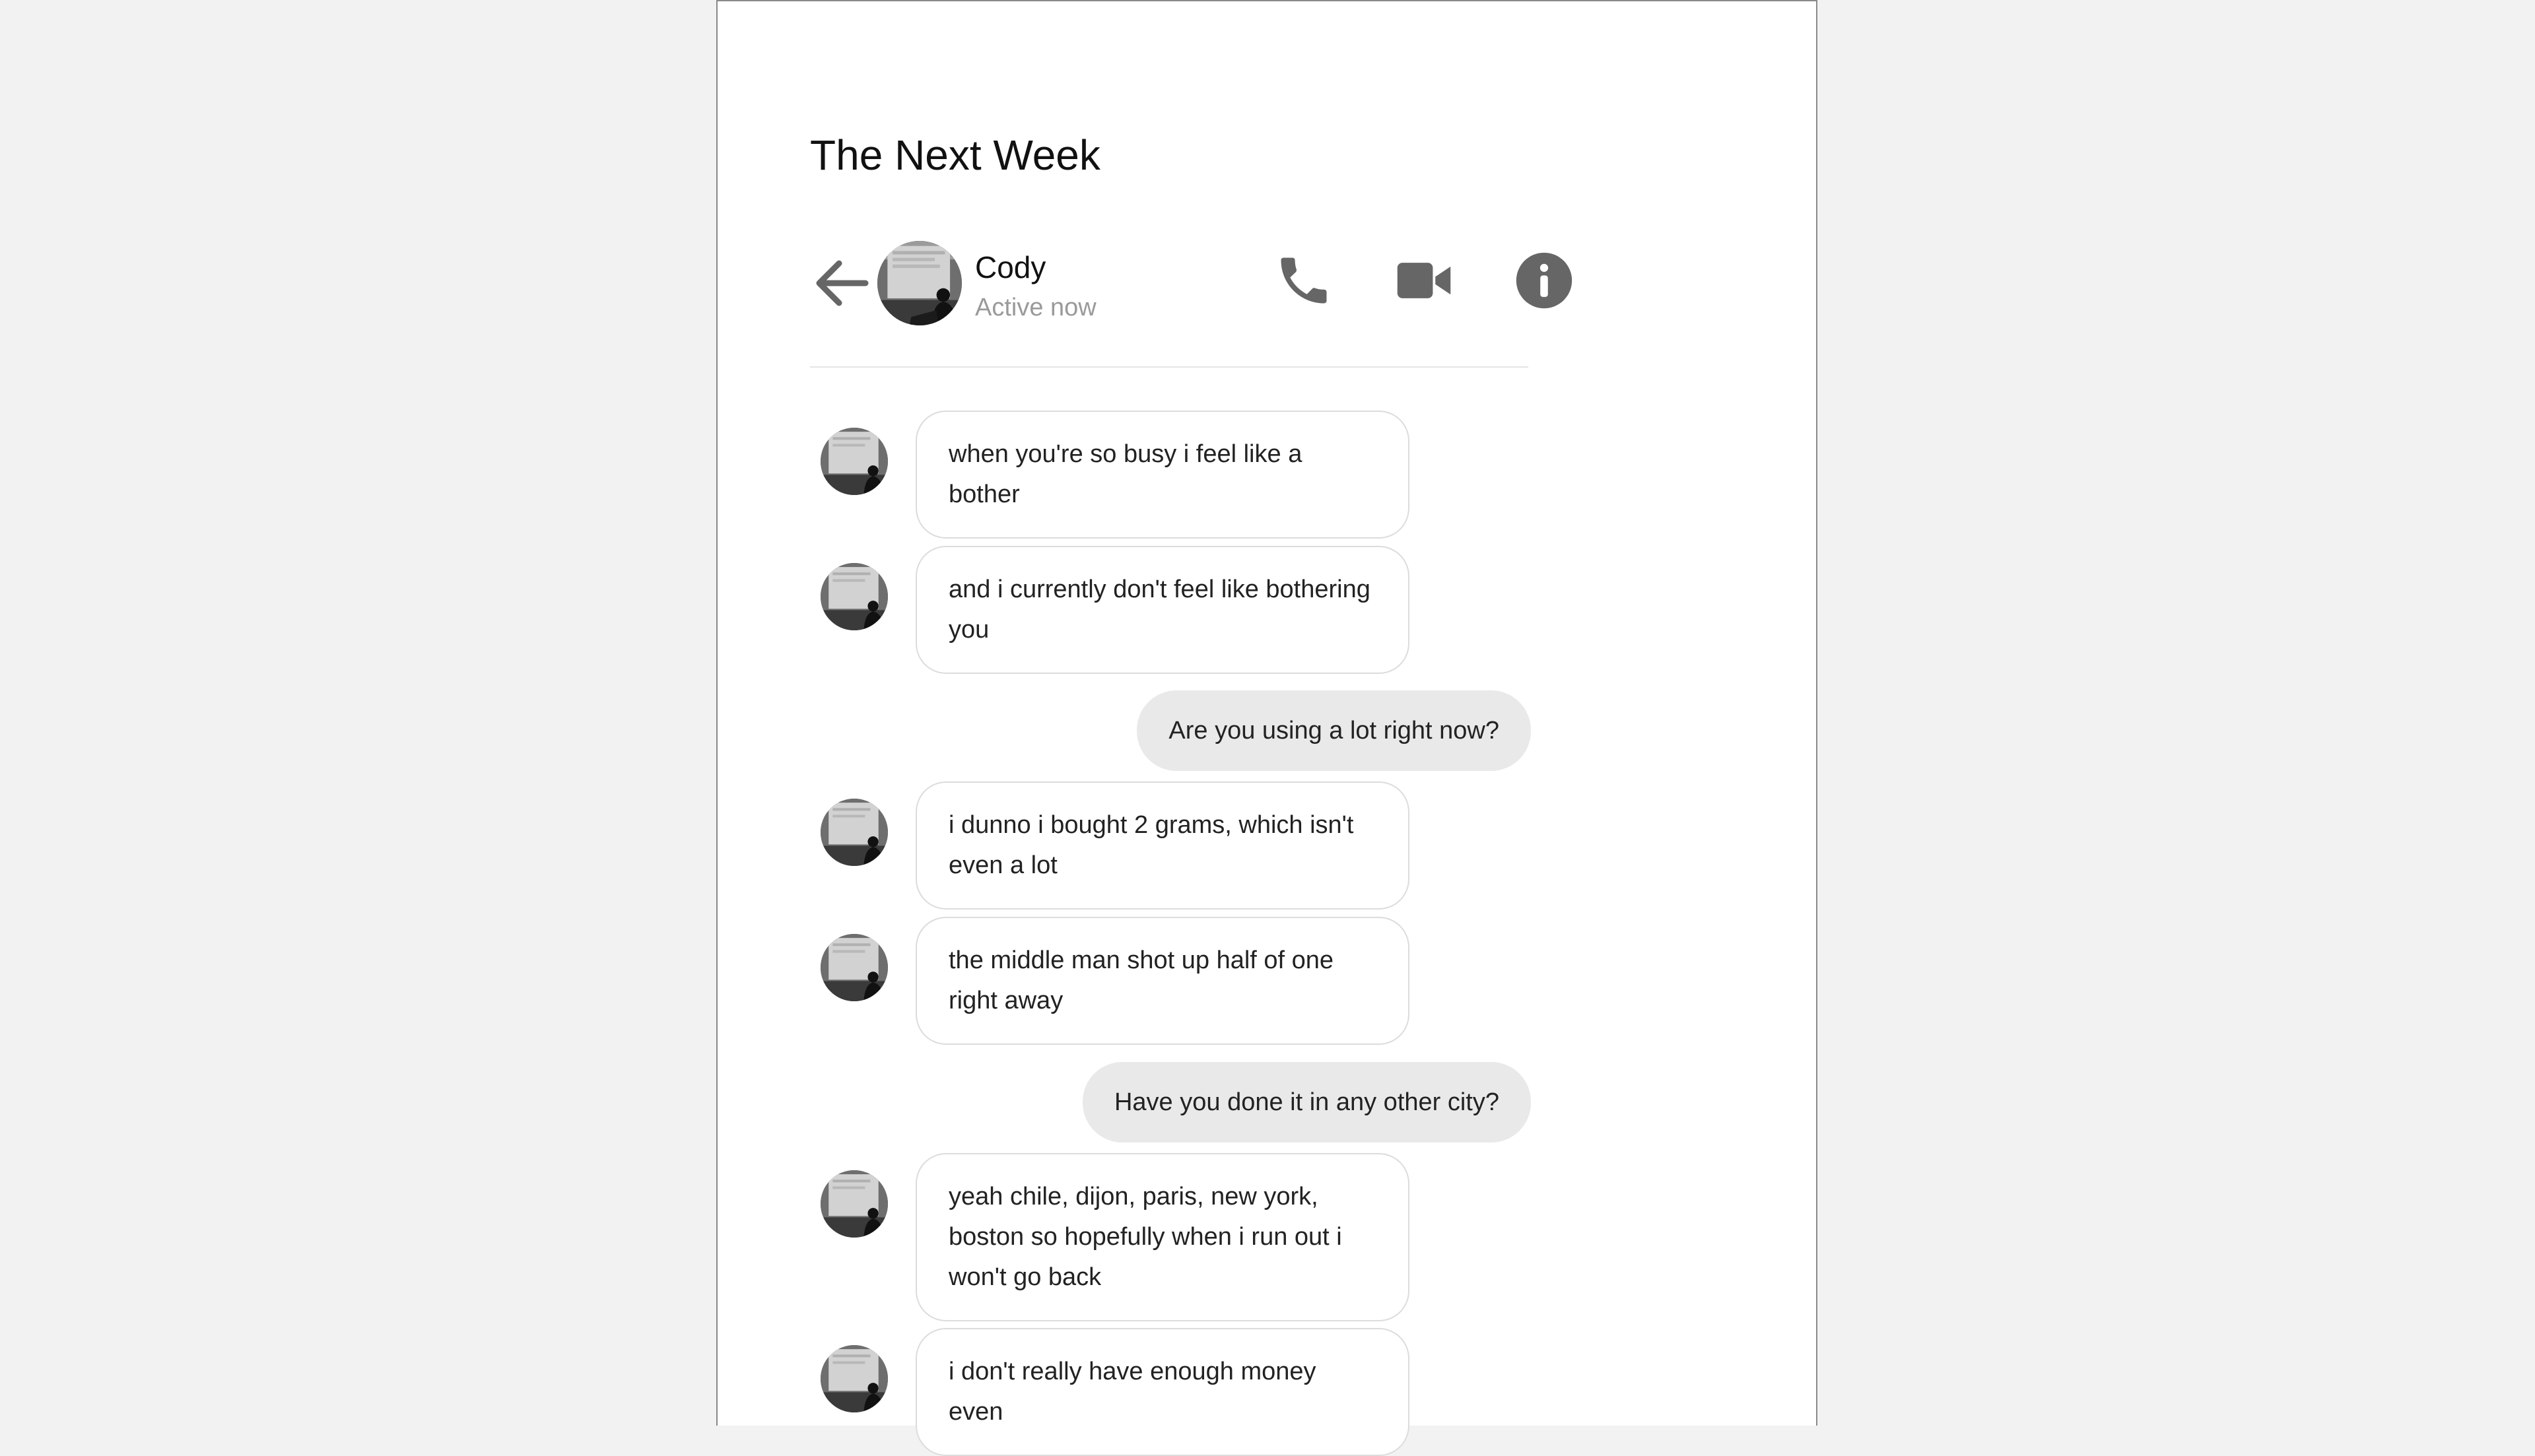  Describe the element at coordinates (1162, 1392) in the screenshot. I see `incoming-message-bubble: i don't really have enough money even` at that location.